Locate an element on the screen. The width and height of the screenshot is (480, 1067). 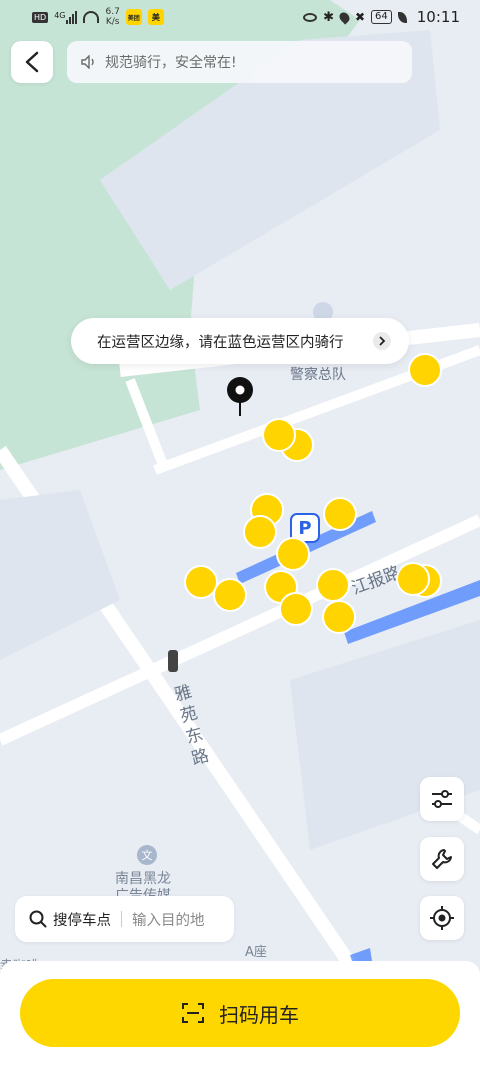
speaker-icon is located at coordinates (87, 62).